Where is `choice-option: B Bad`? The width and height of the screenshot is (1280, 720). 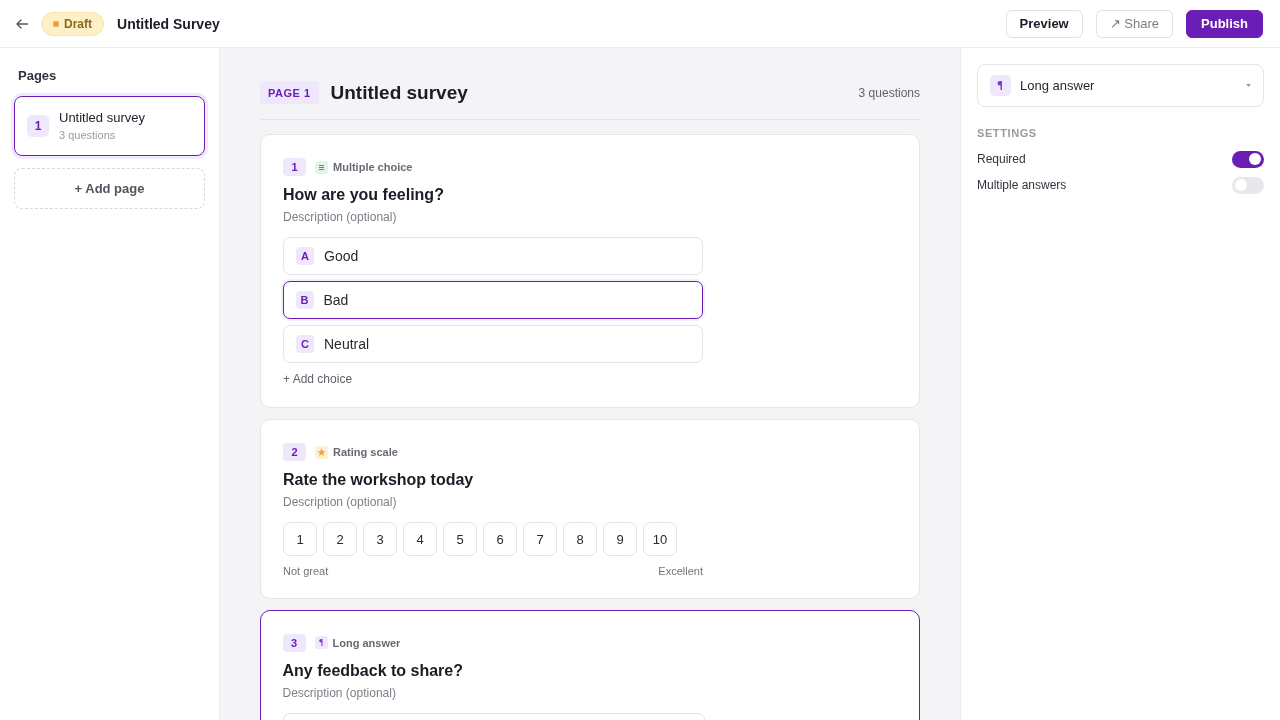
choice-option: B Bad is located at coordinates (493, 300).